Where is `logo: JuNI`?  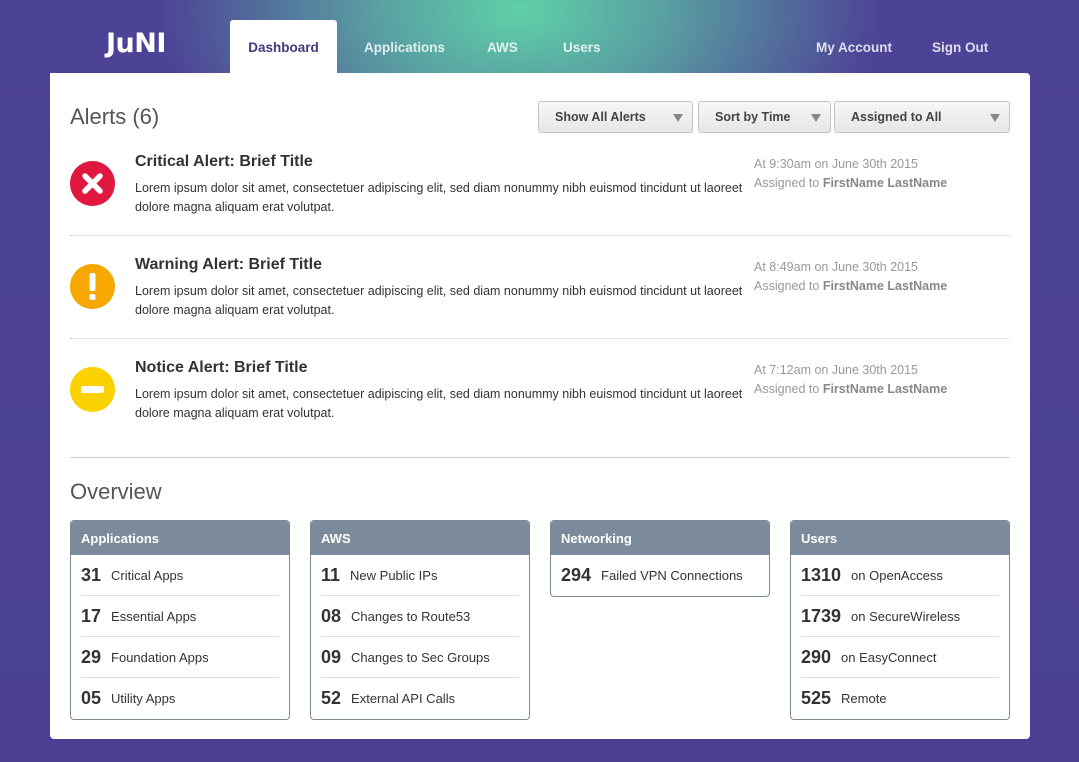
logo: JuNI is located at coordinates (136, 43).